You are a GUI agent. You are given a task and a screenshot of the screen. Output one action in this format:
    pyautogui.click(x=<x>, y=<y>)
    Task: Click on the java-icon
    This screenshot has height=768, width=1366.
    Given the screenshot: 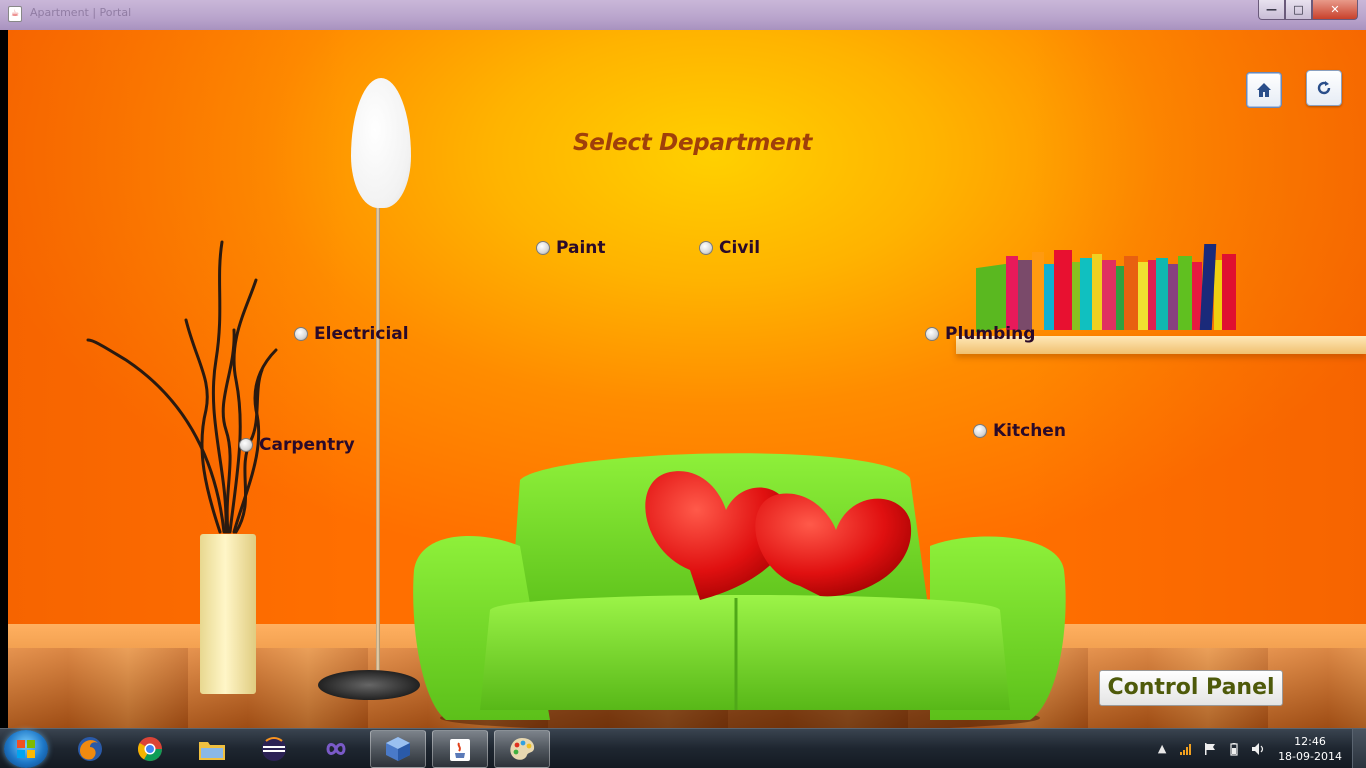 What is the action you would take?
    pyautogui.click(x=460, y=750)
    